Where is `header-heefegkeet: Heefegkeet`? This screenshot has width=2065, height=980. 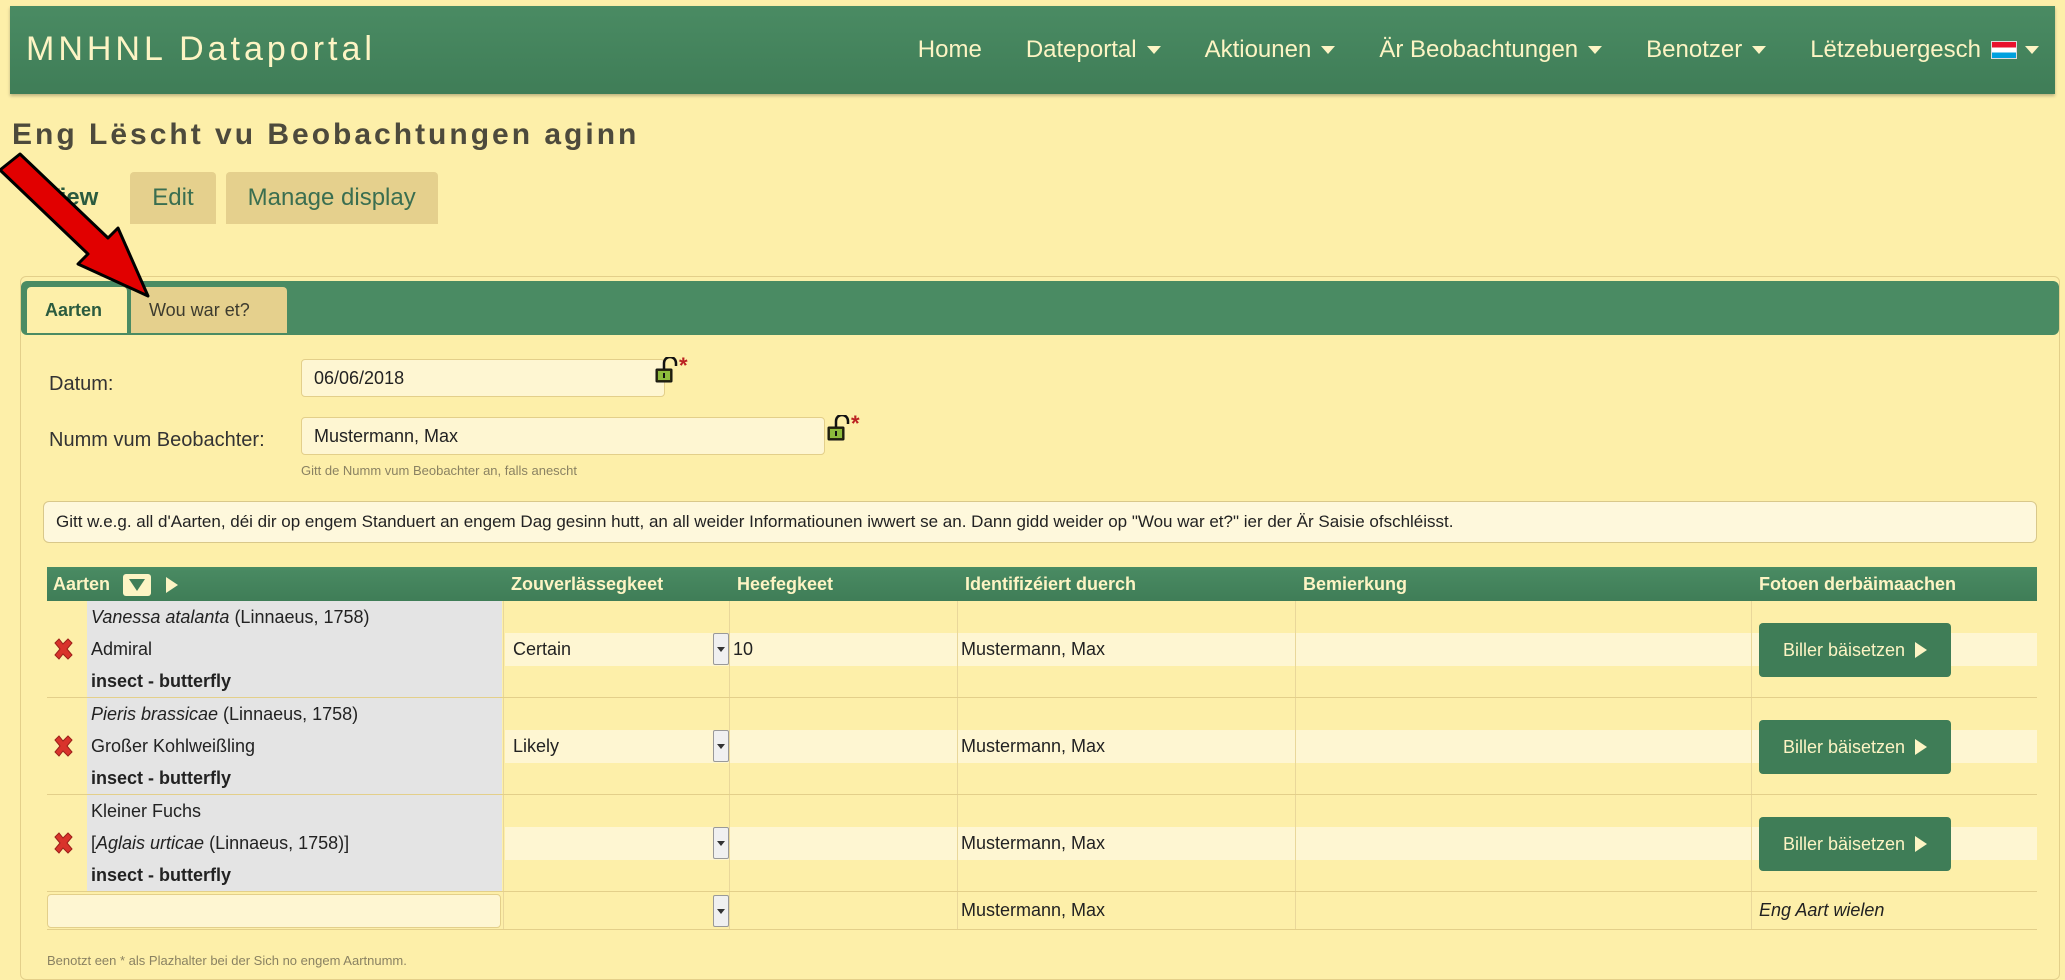
header-heefegkeet: Heefegkeet is located at coordinates (785, 584).